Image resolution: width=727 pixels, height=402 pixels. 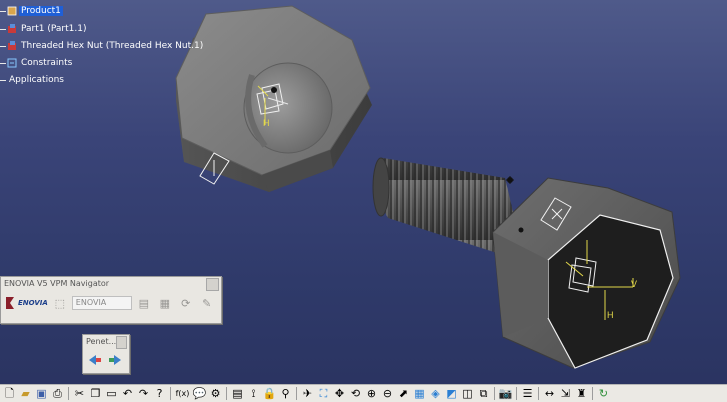 I want to click on update-icon: ↻, so click(x=603, y=393).